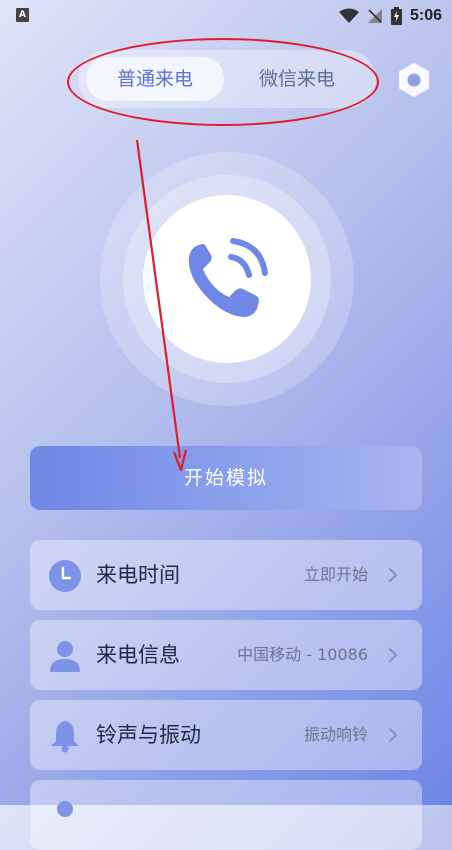  I want to click on signal-off-icon, so click(374, 16).